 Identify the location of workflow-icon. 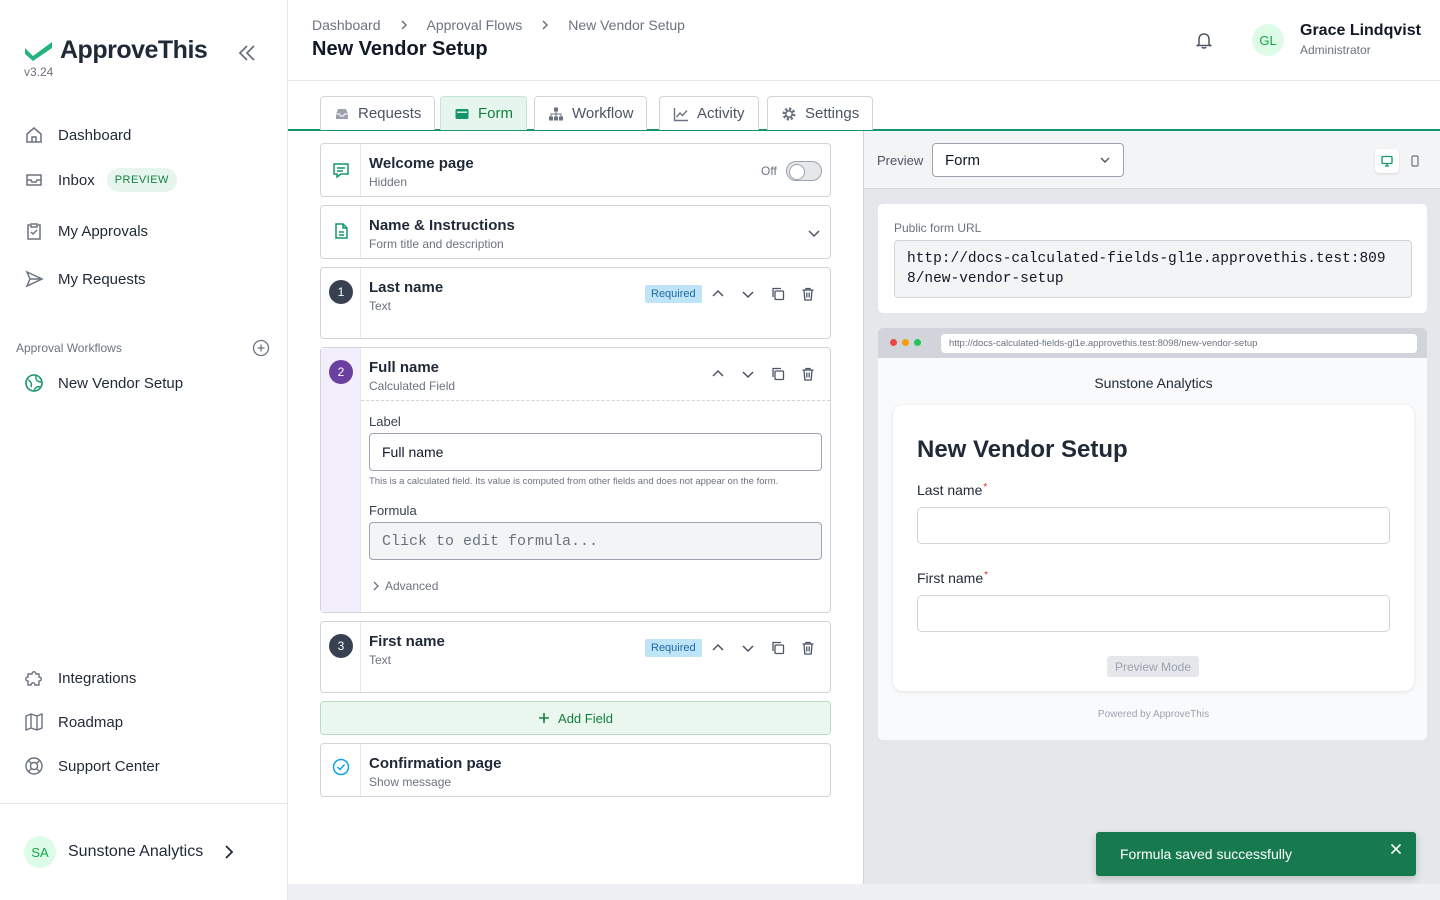
(556, 113).